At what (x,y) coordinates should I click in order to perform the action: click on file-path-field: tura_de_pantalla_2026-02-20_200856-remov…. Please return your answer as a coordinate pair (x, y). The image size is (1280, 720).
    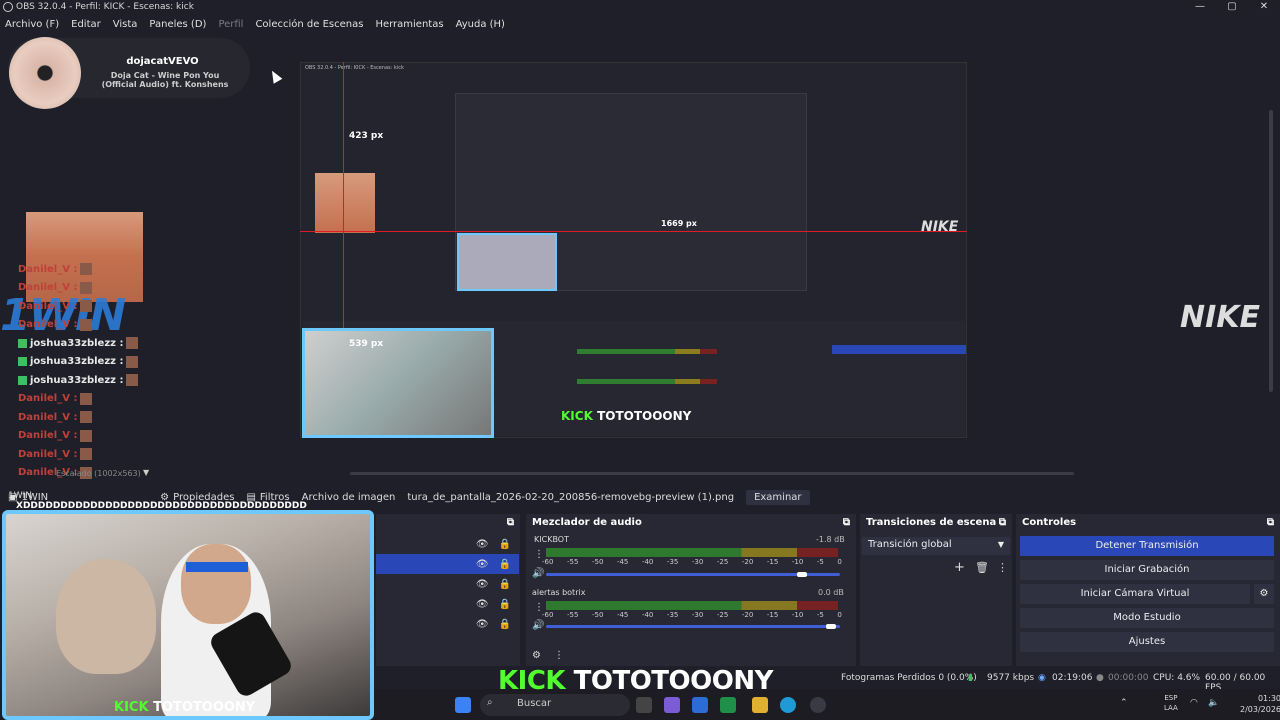
    Looking at the image, I should click on (570, 497).